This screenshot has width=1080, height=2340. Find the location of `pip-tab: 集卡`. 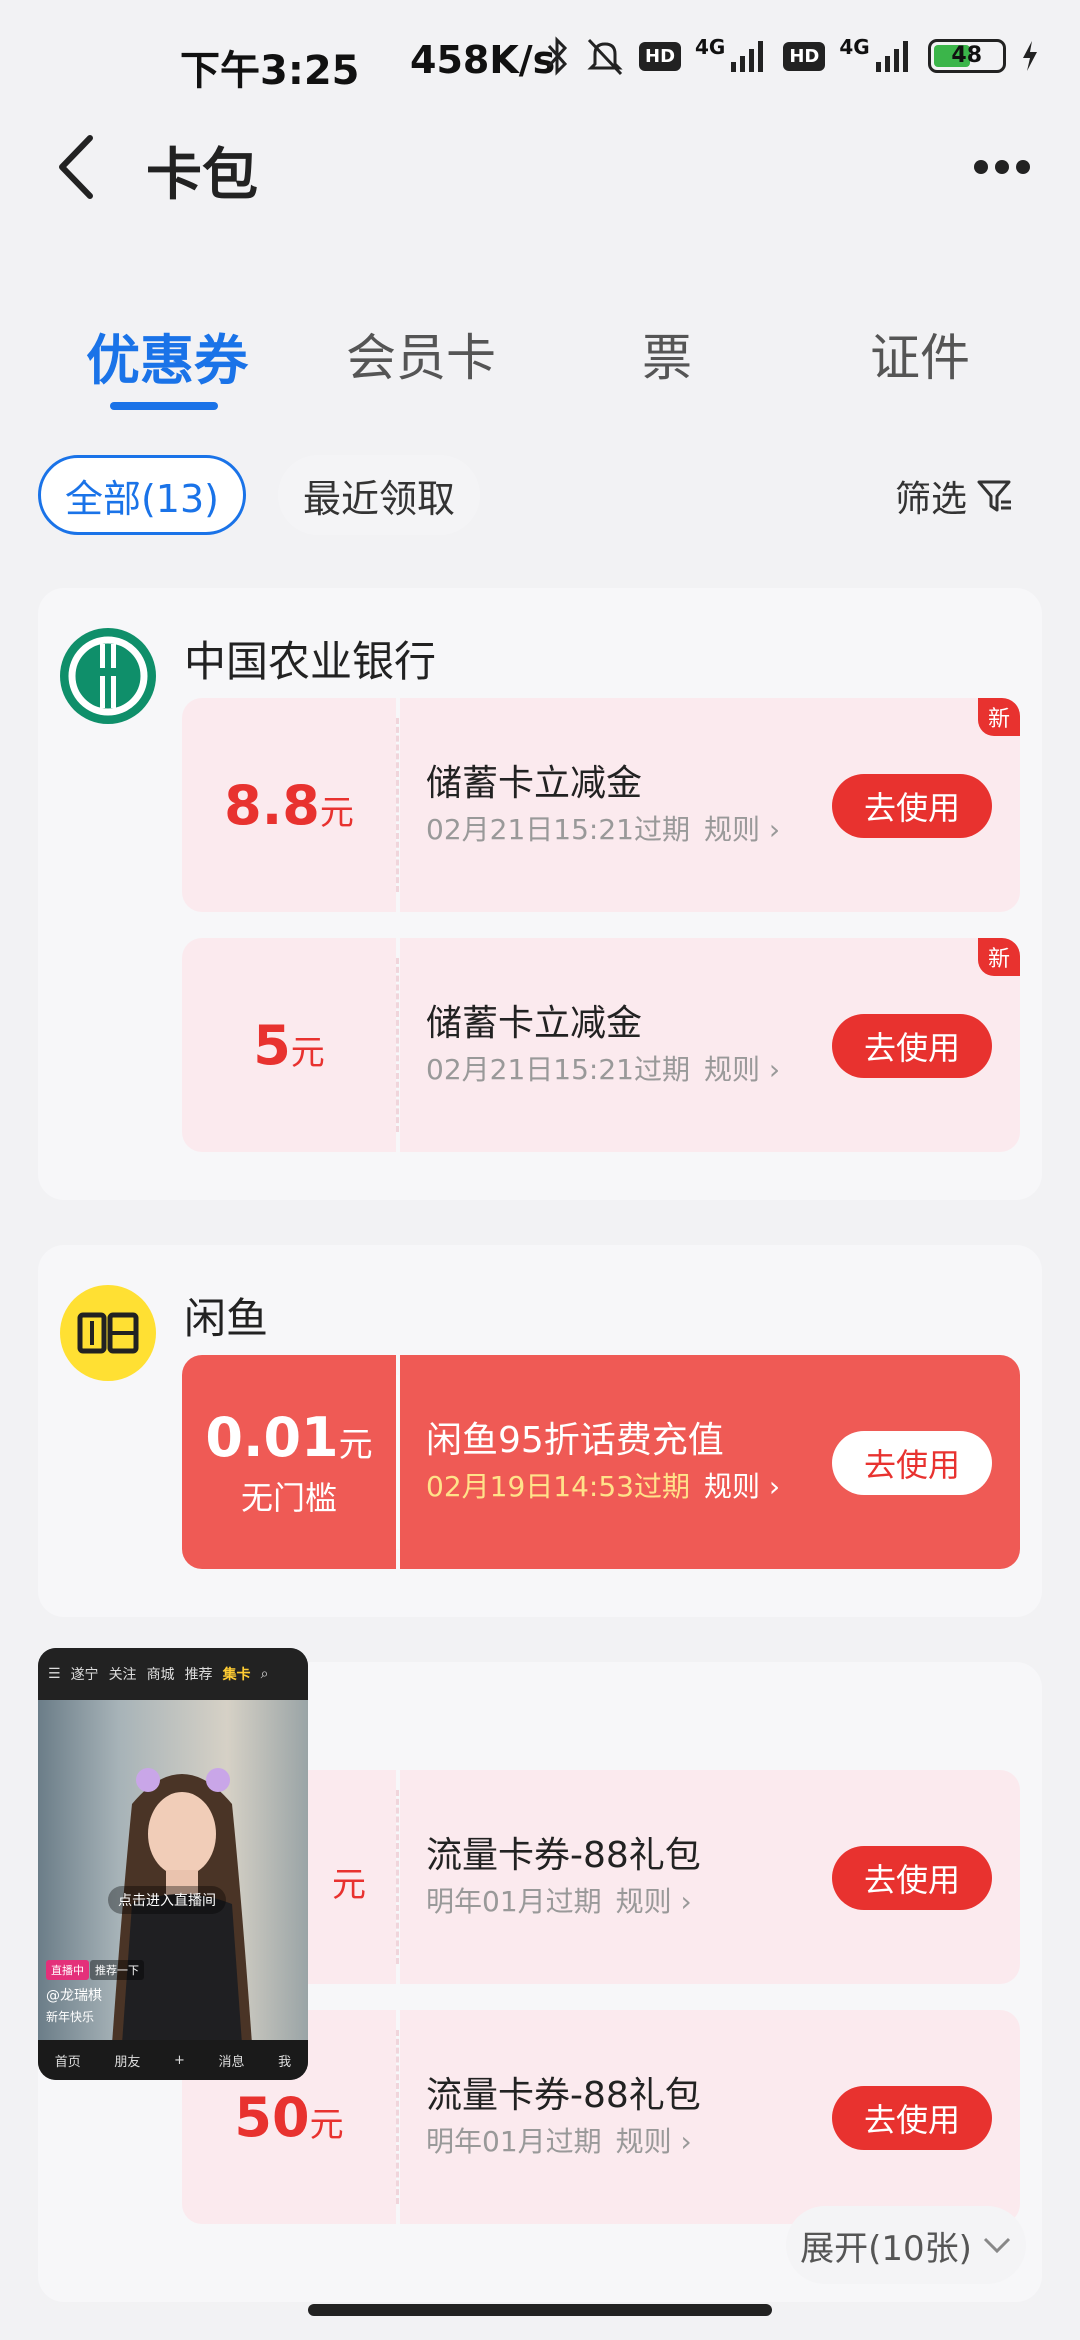

pip-tab: 集卡 is located at coordinates (236, 1675).